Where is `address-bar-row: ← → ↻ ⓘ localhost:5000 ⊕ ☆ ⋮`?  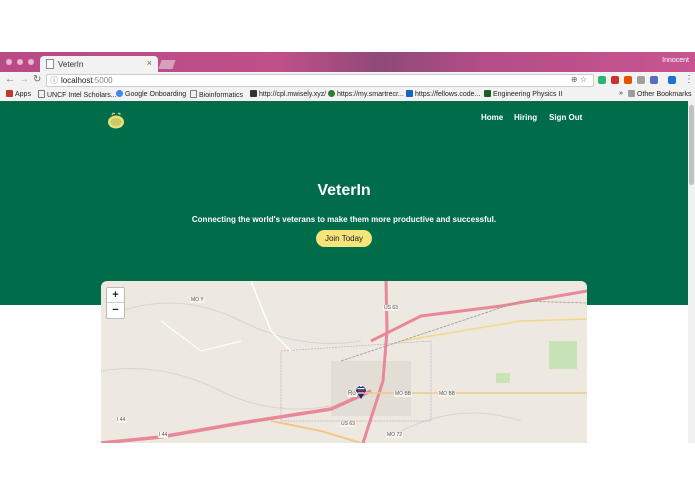 address-bar-row: ← → ↻ ⓘ localhost:5000 ⊕ ☆ ⋮ is located at coordinates (347, 80).